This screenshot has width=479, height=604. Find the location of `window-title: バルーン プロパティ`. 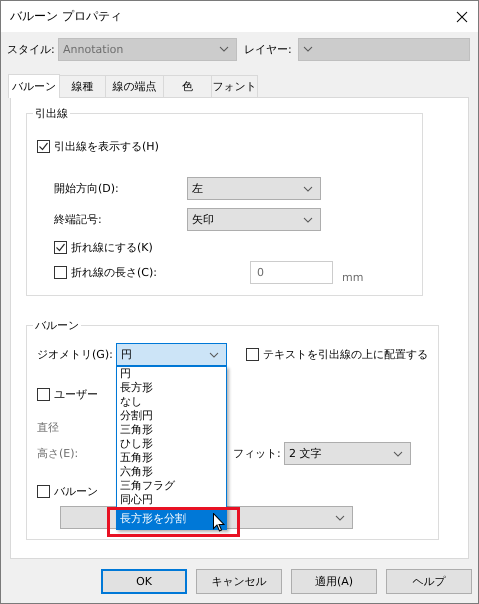

window-title: バルーン プロパティ is located at coordinates (66, 16).